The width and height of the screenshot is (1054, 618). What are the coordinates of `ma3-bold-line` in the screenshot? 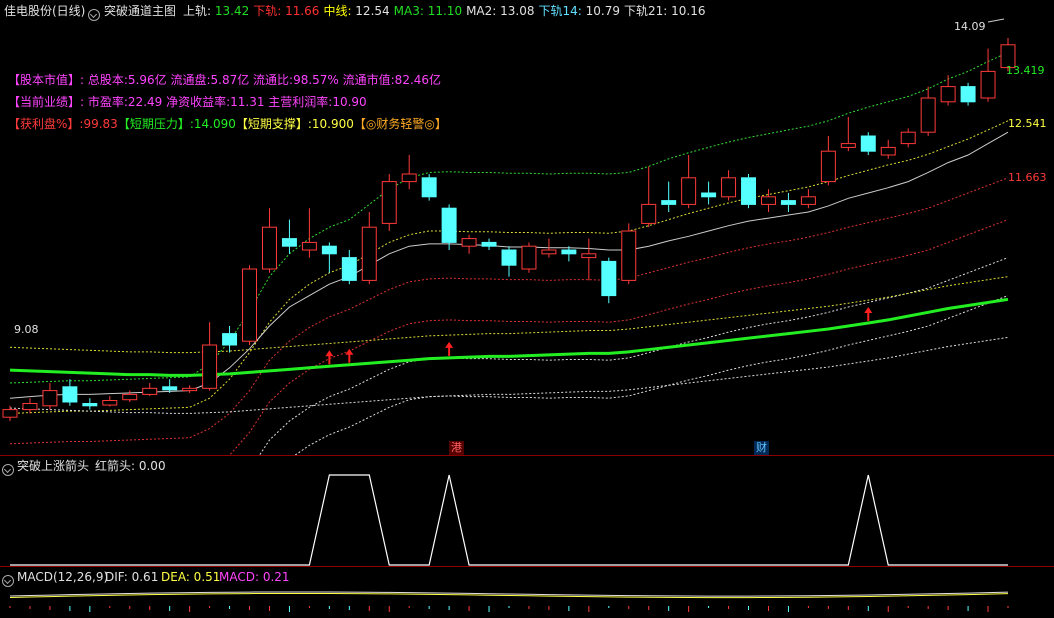 It's located at (509, 337).